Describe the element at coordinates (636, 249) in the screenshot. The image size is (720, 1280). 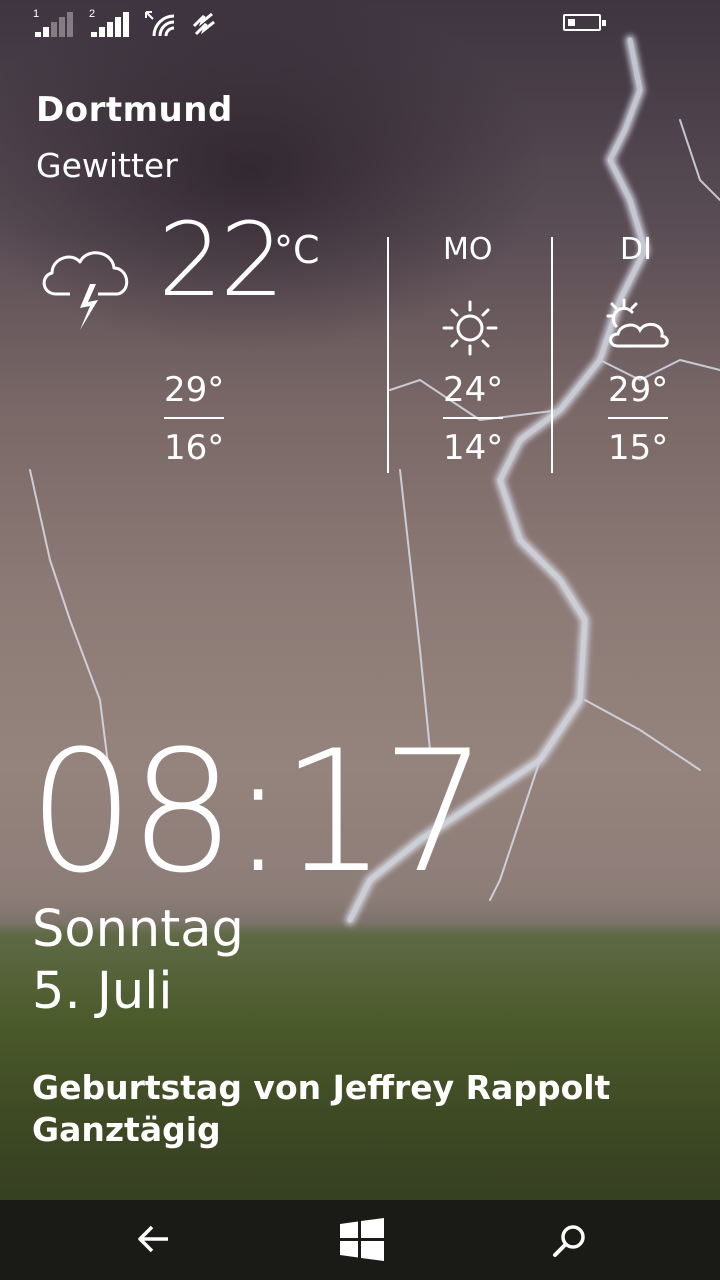
I see `forecast-day-di: DI` at that location.